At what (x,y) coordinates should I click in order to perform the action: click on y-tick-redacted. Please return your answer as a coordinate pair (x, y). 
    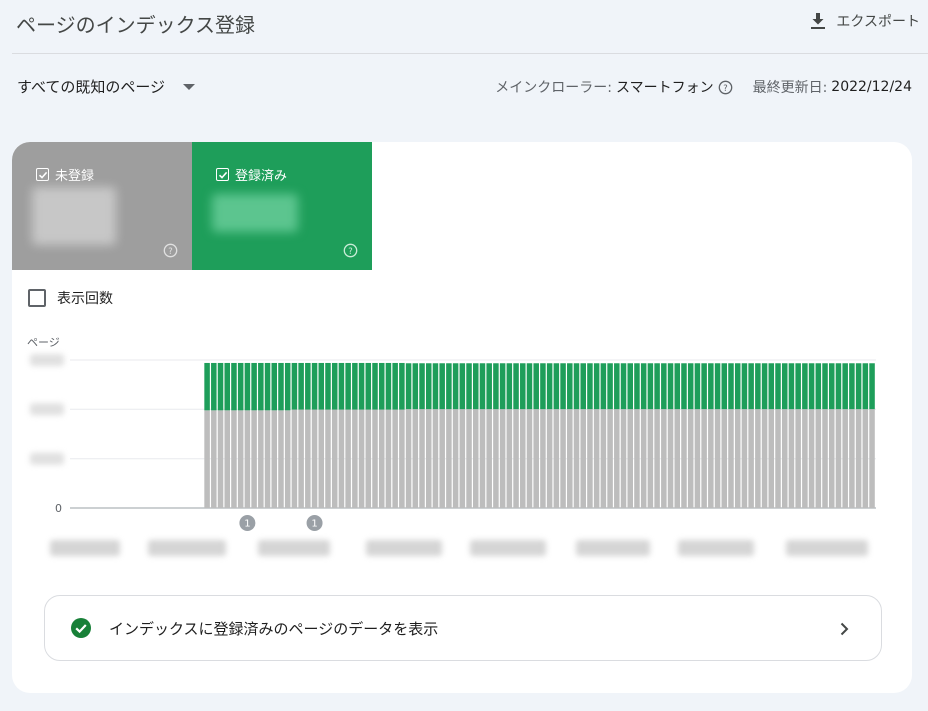
    Looking at the image, I should click on (47, 458).